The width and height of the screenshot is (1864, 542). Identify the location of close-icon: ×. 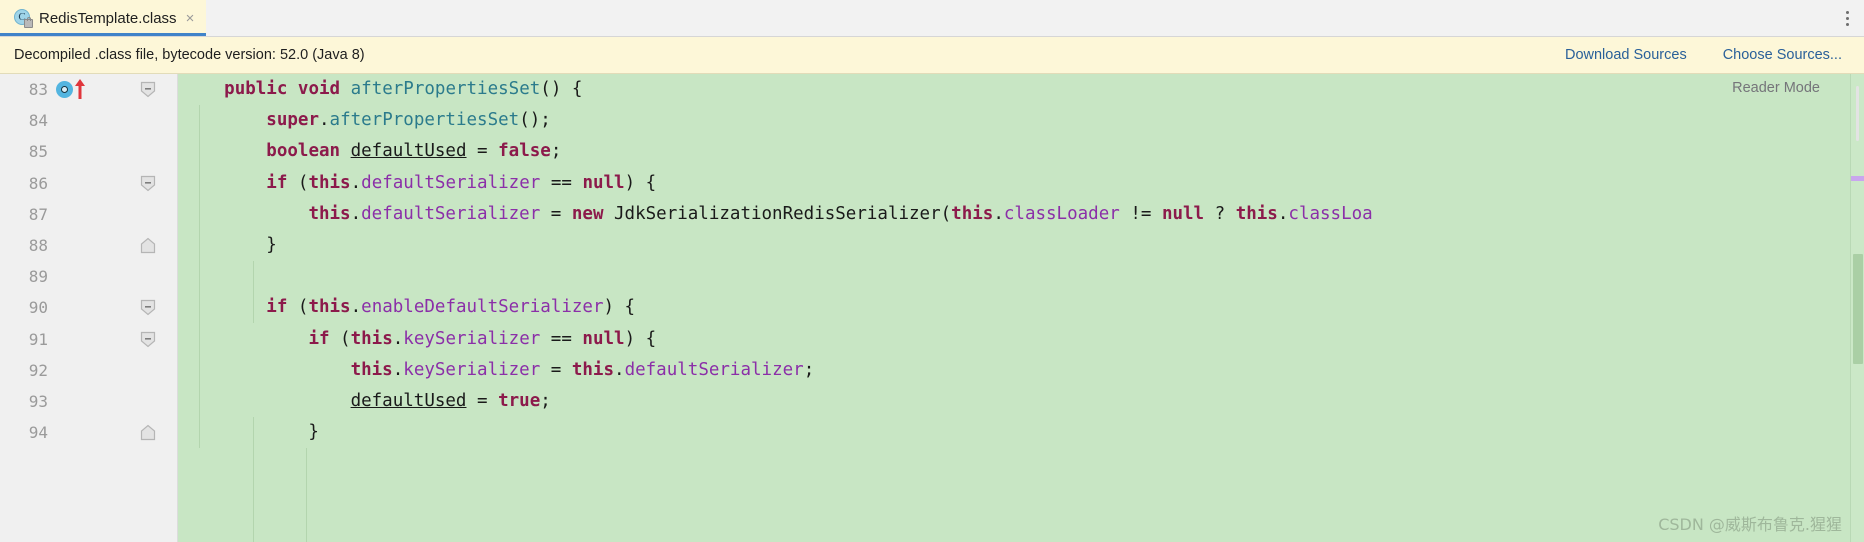
(190, 18).